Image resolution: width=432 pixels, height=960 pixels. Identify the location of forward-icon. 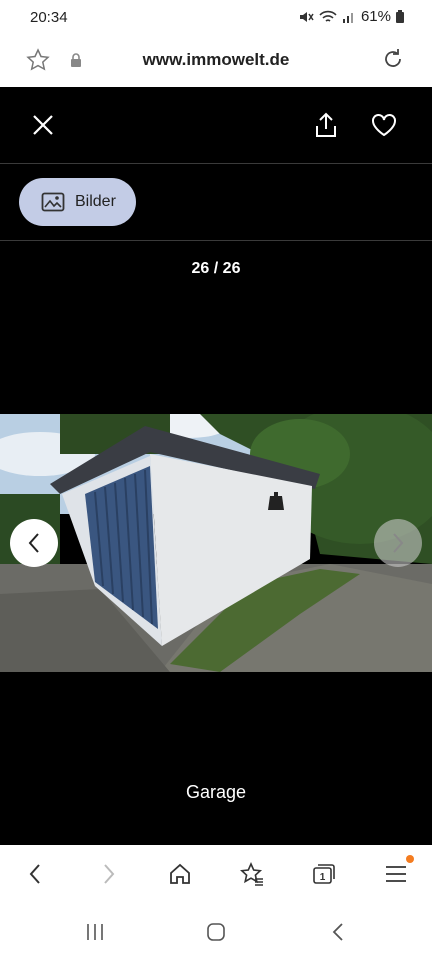
(109, 874).